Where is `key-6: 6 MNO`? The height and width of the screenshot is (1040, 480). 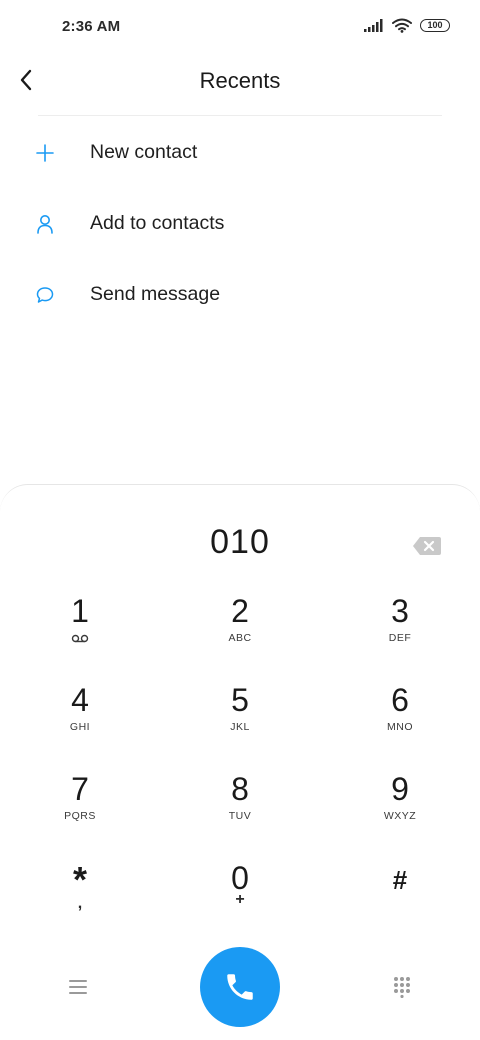
key-6: 6 MNO is located at coordinates (400, 722).